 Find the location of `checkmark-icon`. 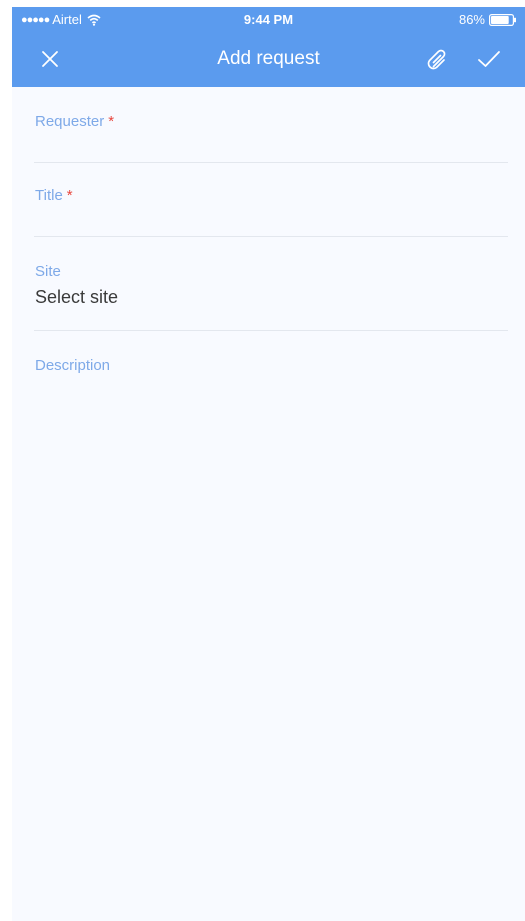

checkmark-icon is located at coordinates (489, 59).